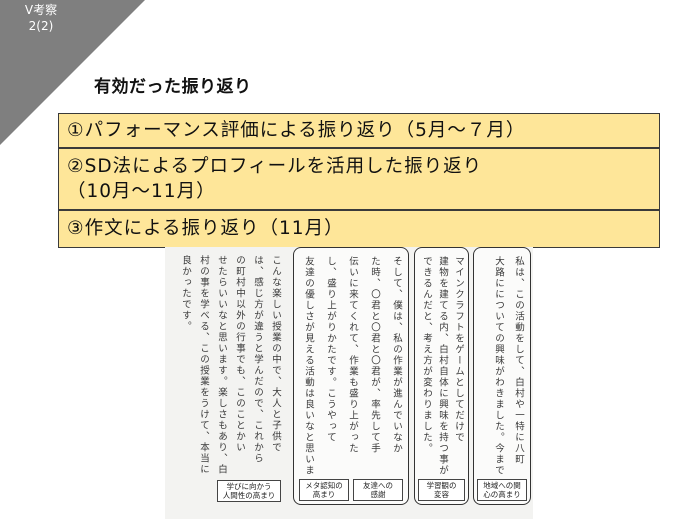 The width and height of the screenshot is (694, 519). I want to click on slide-heading: 有効だった振り返り, so click(173, 87).